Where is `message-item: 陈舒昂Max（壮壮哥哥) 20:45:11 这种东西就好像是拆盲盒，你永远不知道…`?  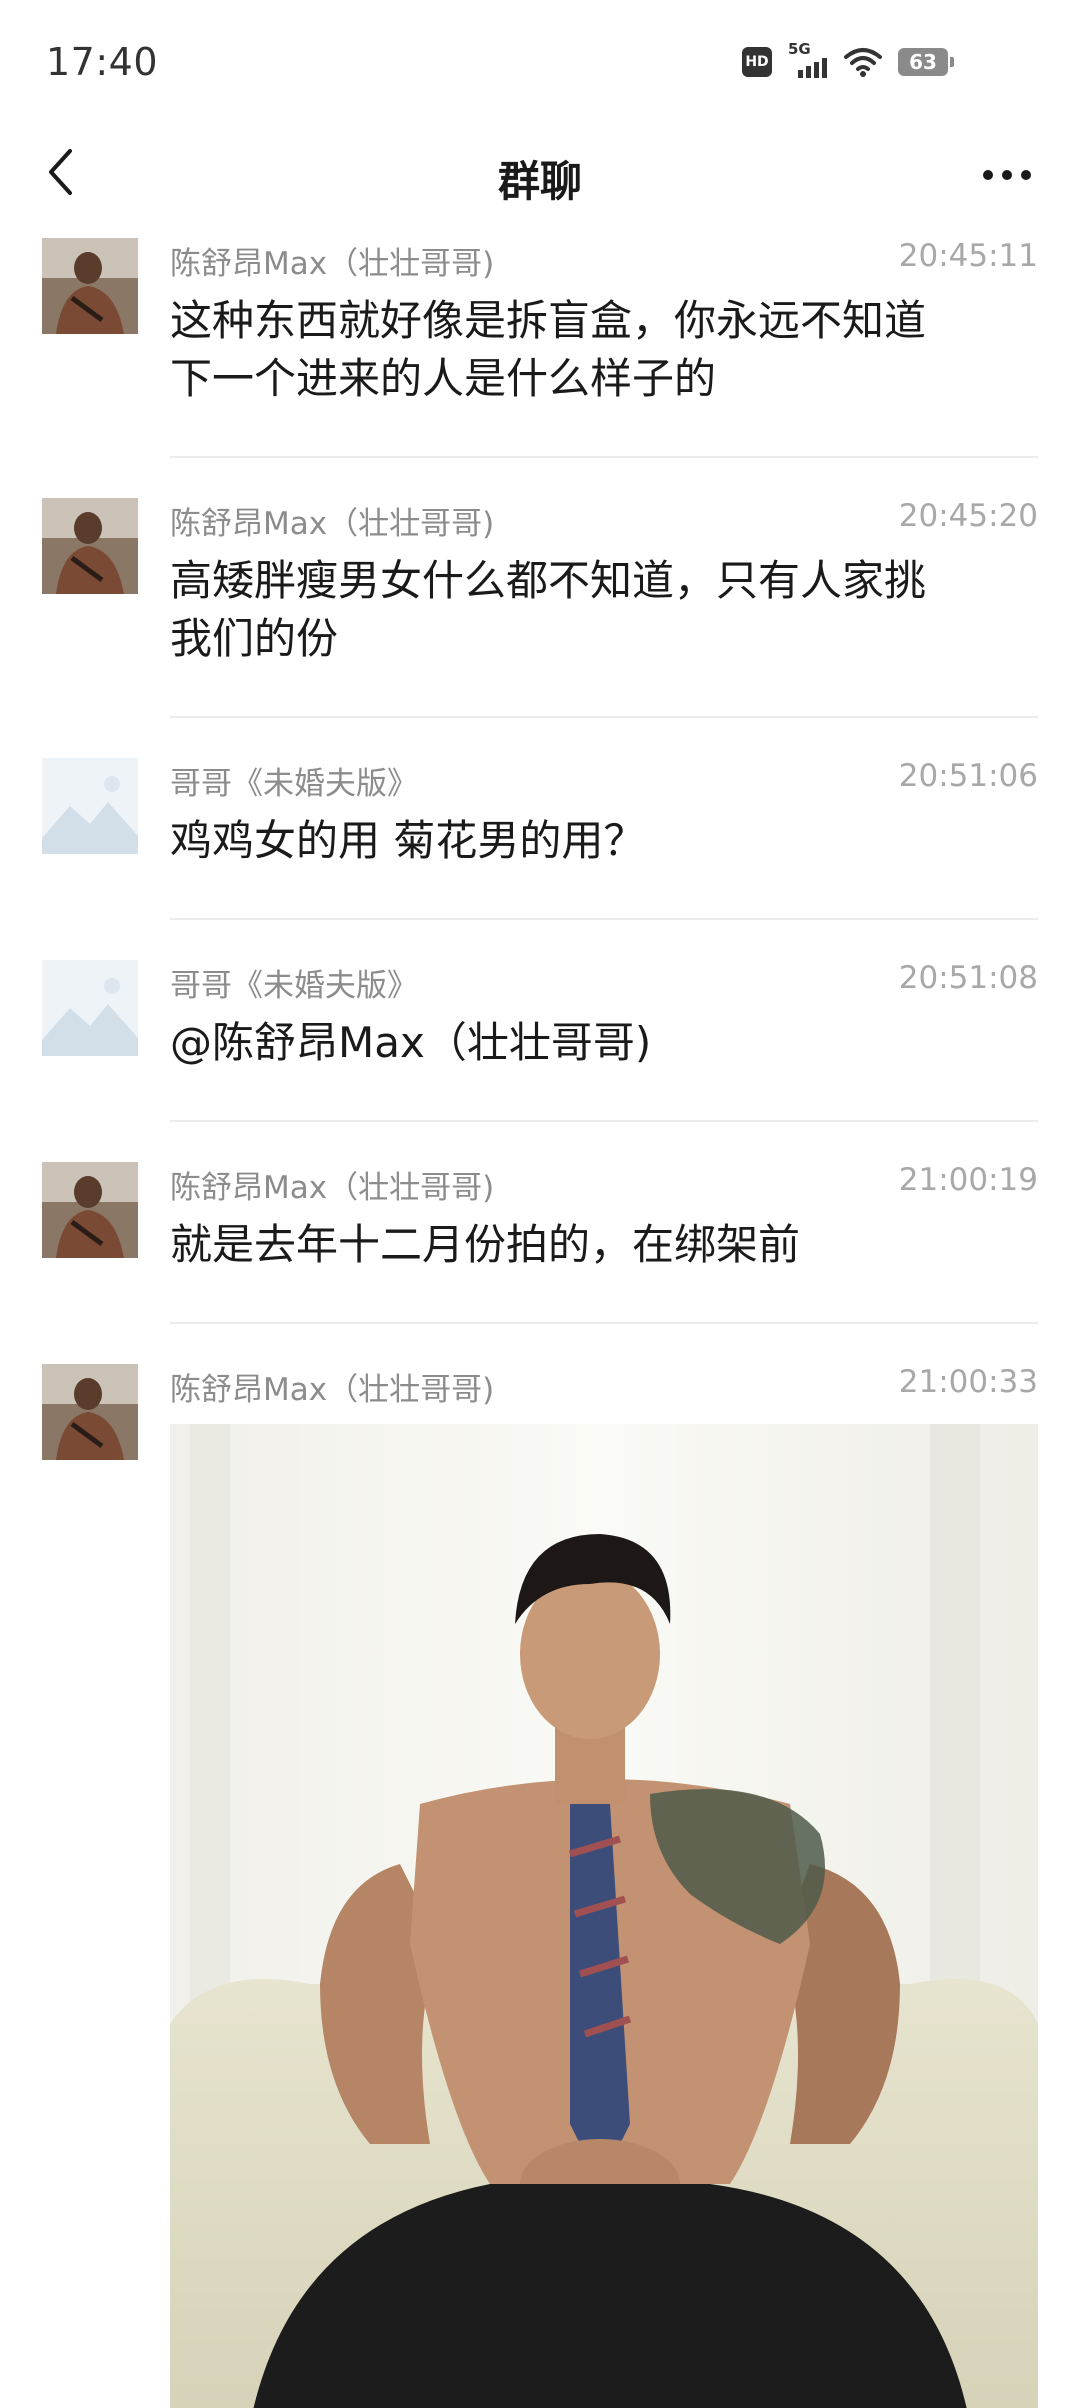
message-item: 陈舒昂Max（壮壮哥哥) 20:45:11 这种东西就好像是拆盲盒，你永远不知道… is located at coordinates (540, 360).